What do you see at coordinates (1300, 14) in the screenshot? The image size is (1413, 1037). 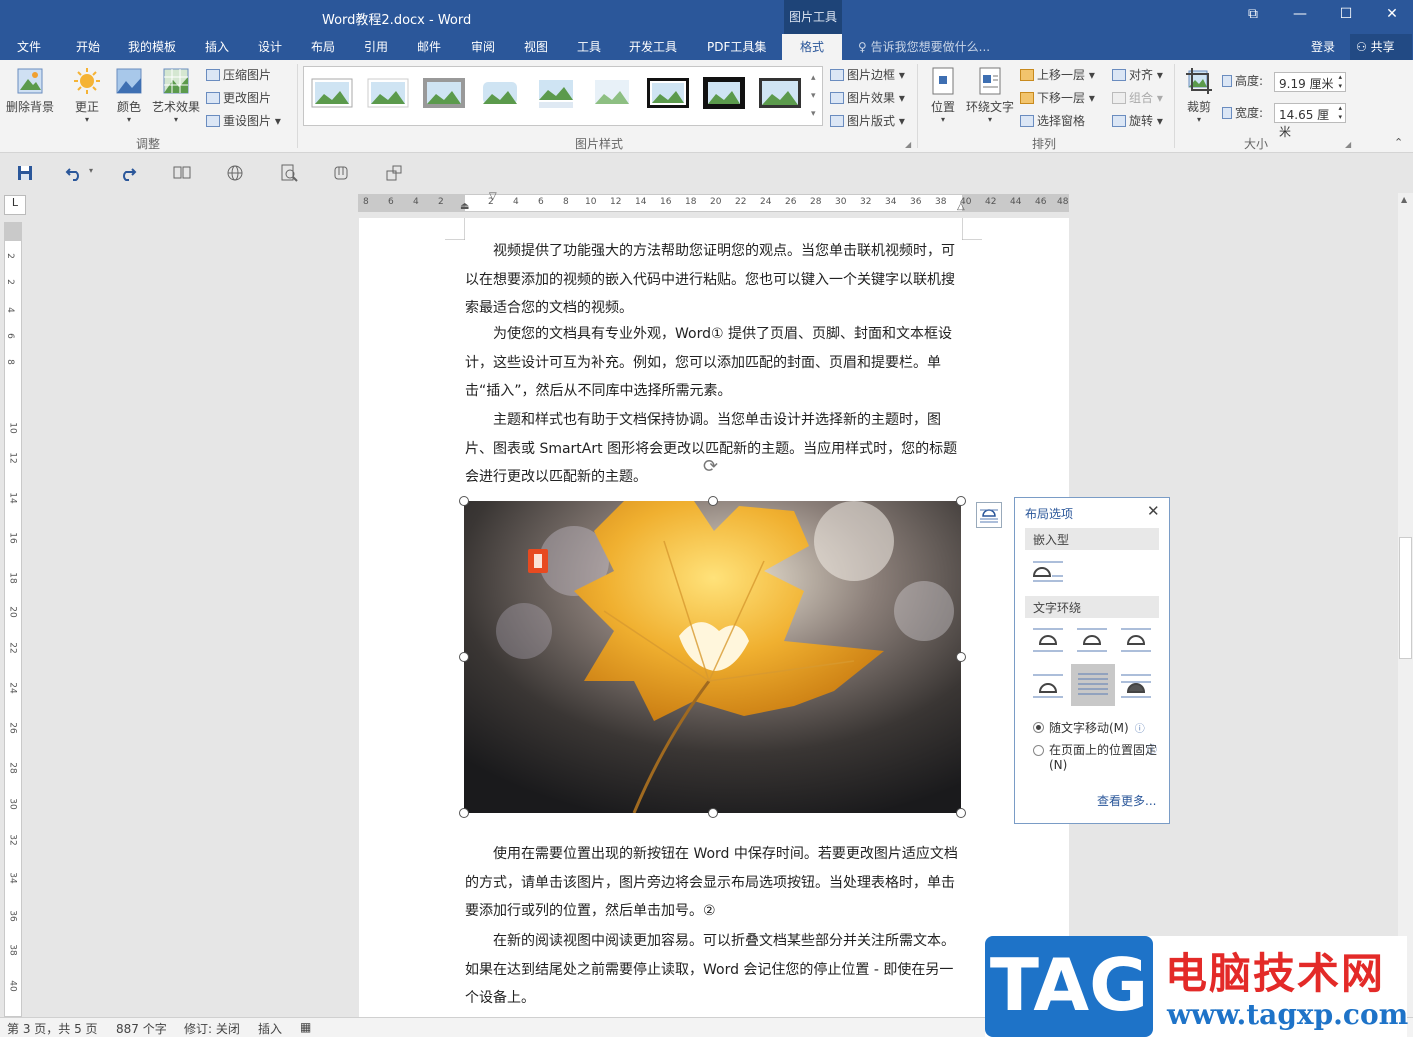 I see `minimize-icon: —` at bounding box center [1300, 14].